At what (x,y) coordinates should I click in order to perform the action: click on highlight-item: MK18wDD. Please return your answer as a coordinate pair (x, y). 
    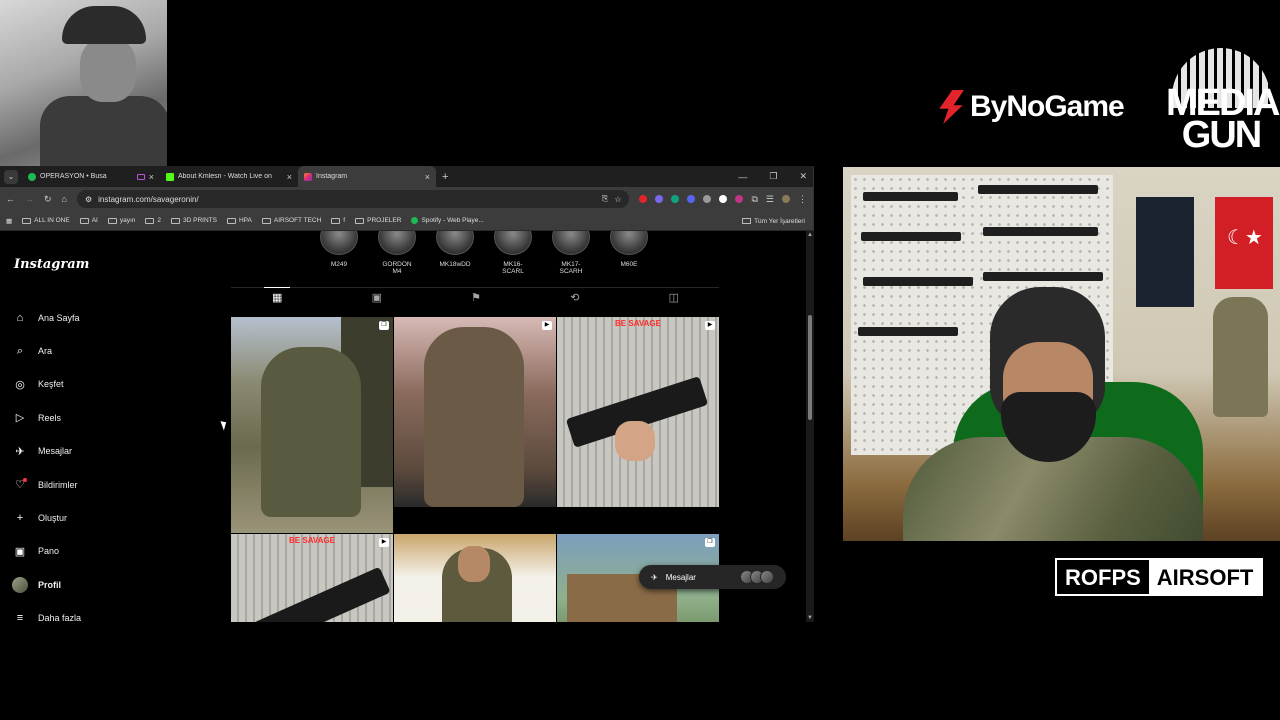
    Looking at the image, I should click on (455, 253).